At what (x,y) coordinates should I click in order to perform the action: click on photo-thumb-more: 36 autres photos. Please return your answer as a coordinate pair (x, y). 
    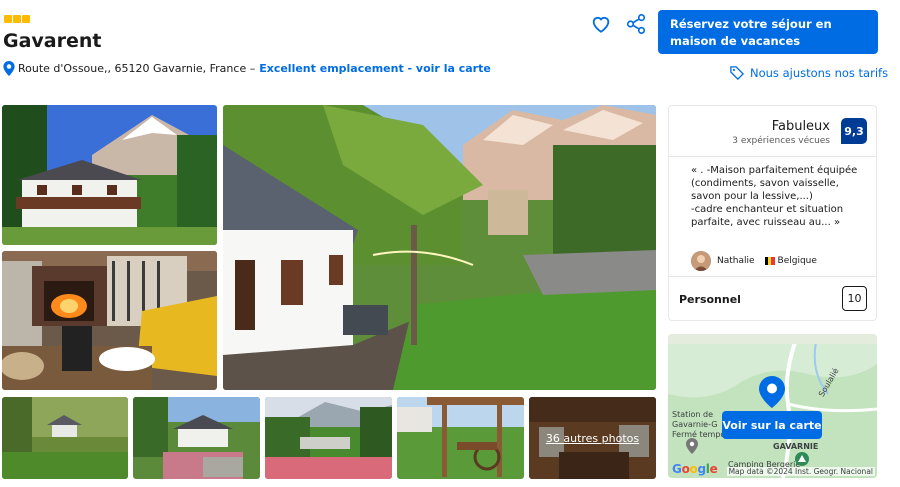
    Looking at the image, I should click on (592, 438).